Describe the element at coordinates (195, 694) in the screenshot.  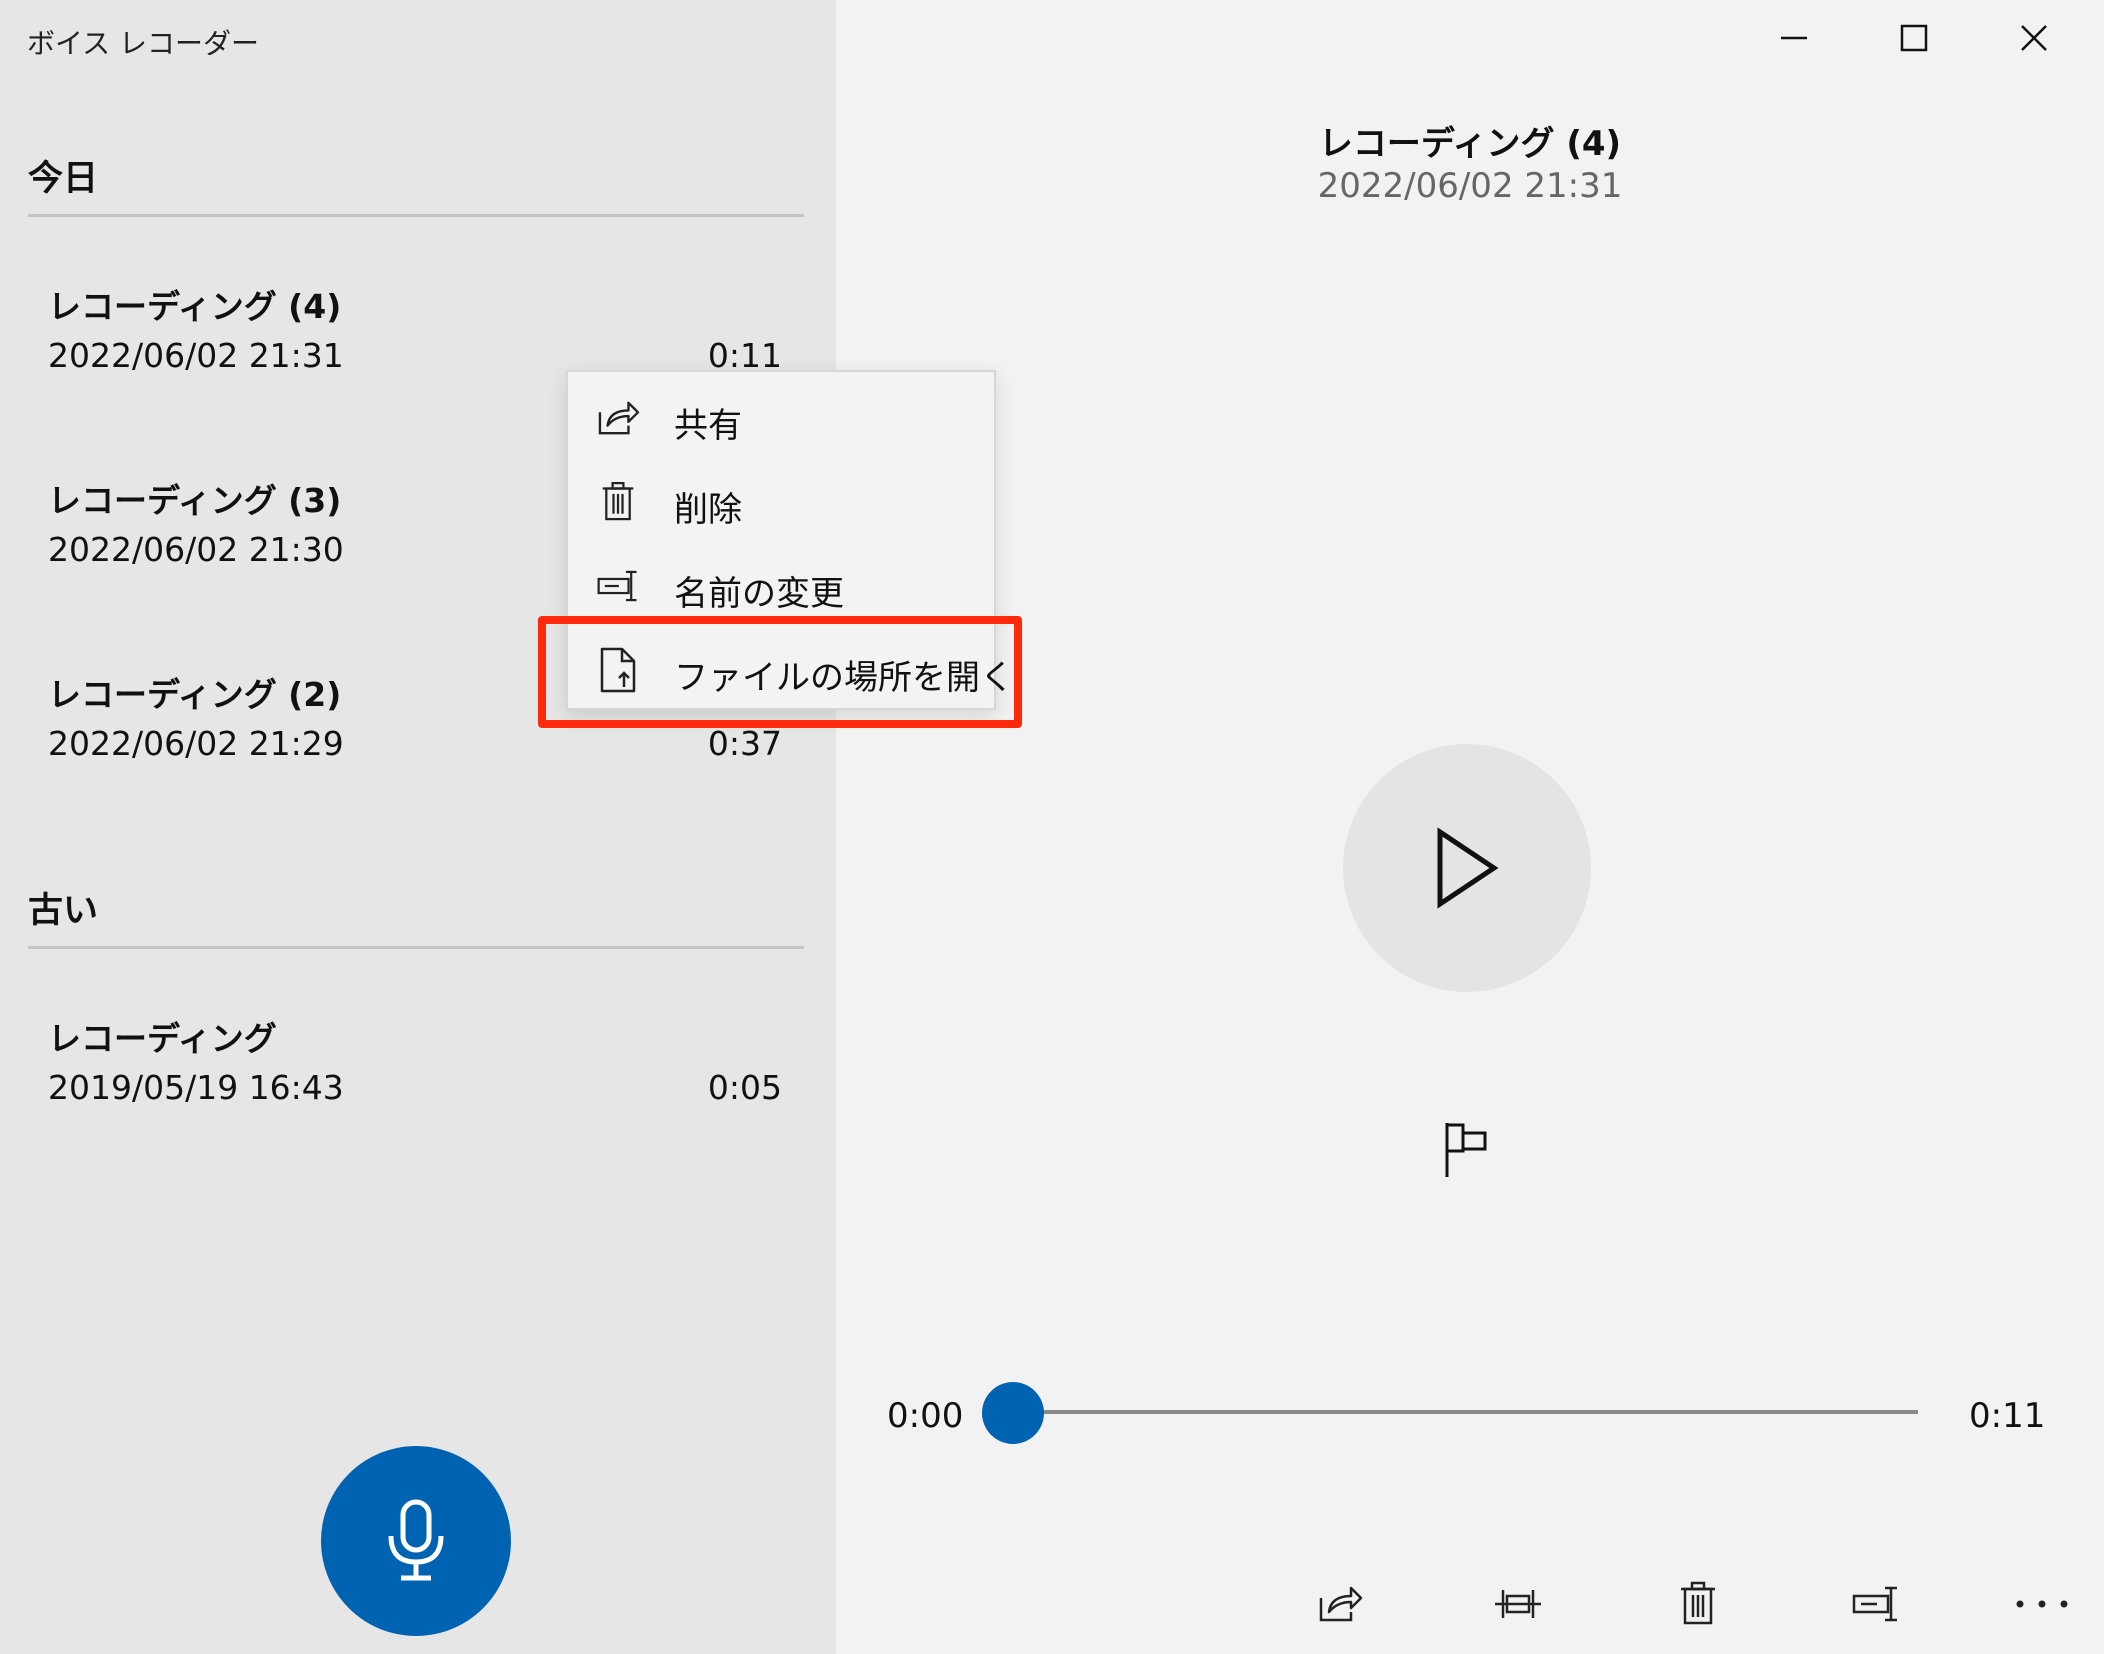
I see `recording-name: レコーディング (2)` at that location.